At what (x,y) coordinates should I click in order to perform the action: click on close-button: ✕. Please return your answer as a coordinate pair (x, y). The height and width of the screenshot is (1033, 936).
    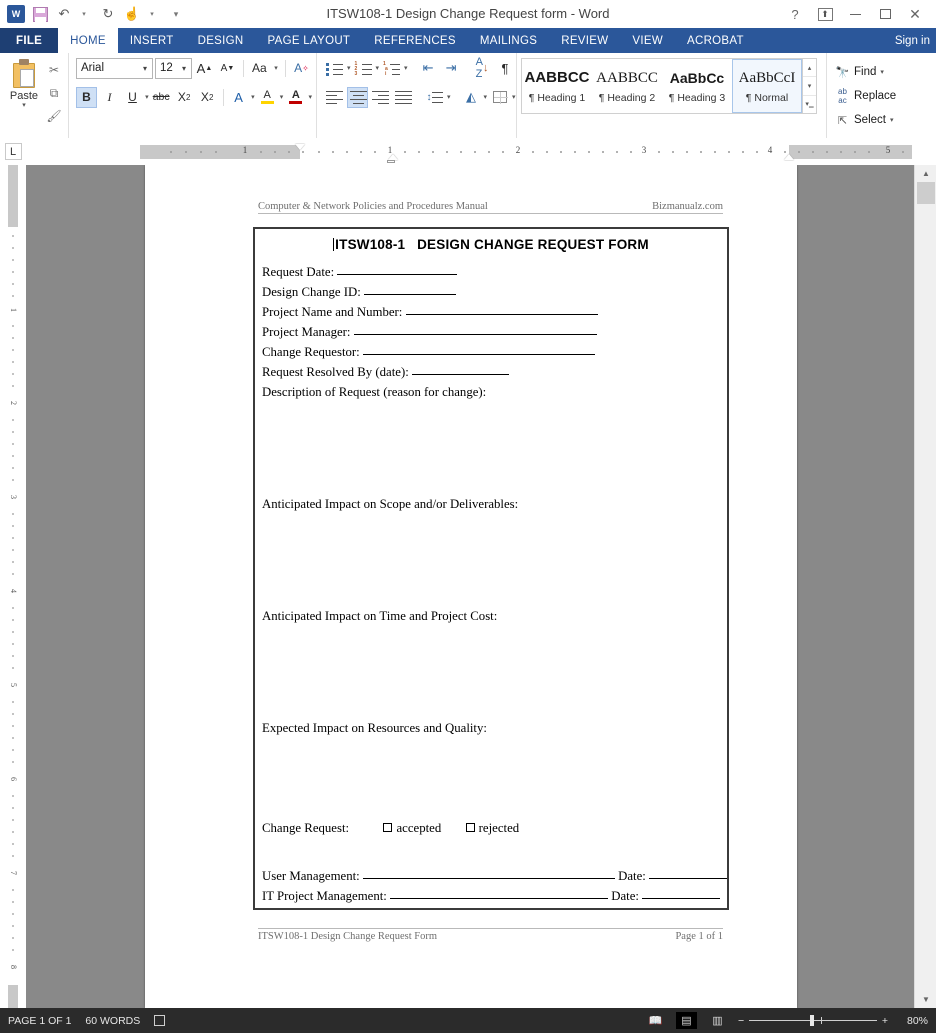
    Looking at the image, I should click on (915, 14).